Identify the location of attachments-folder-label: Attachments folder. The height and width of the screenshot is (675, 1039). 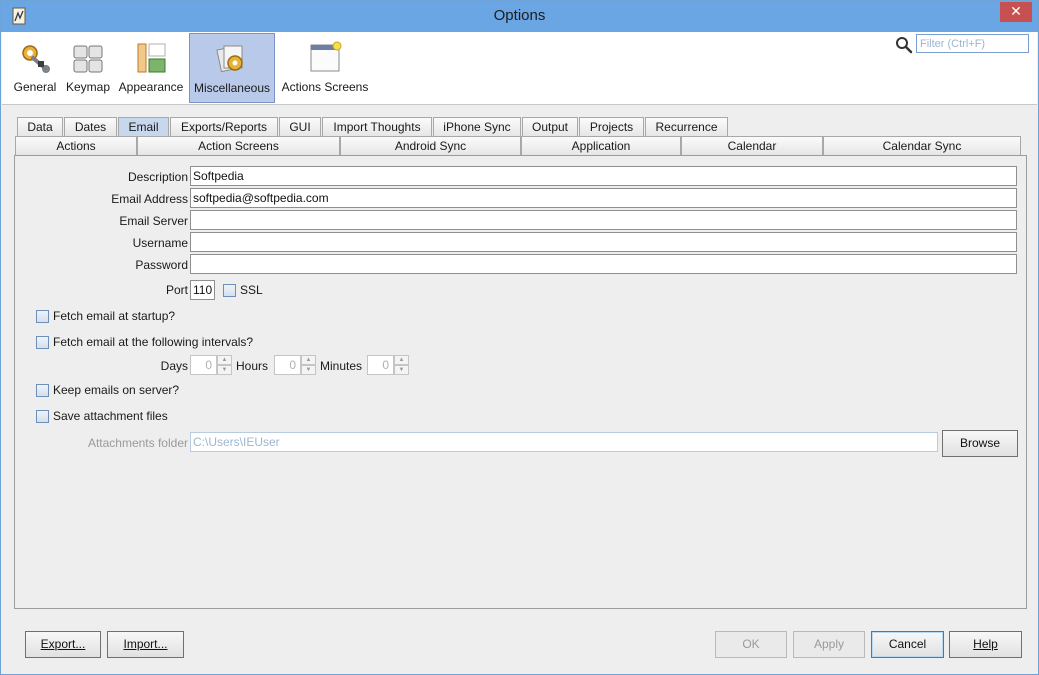
(137, 443).